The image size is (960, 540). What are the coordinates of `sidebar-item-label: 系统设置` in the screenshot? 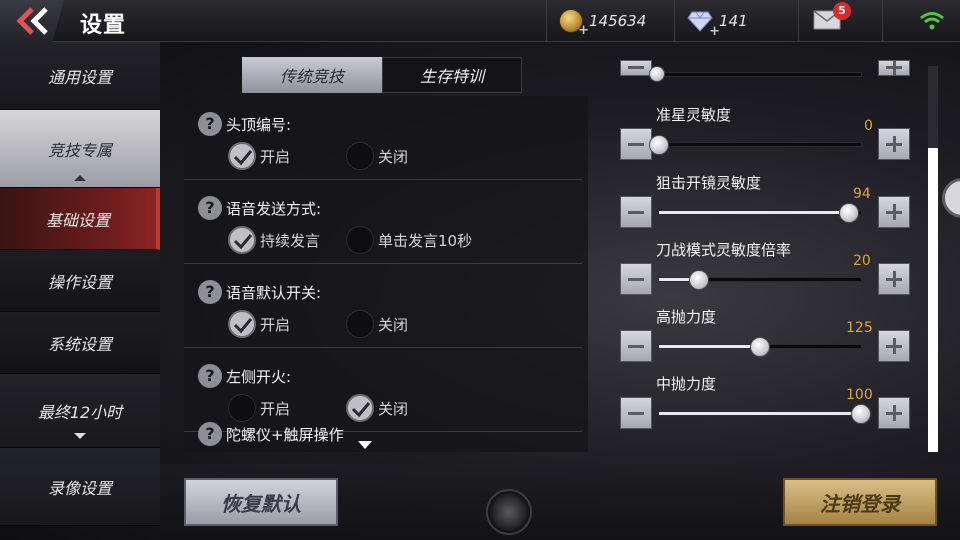 It's located at (79, 344).